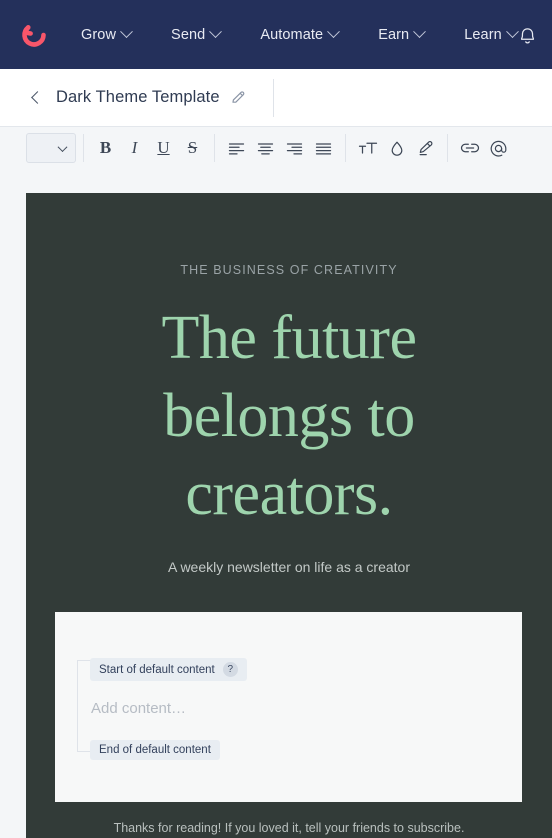 This screenshot has height=838, width=552. What do you see at coordinates (273, 97) in the screenshot?
I see `toolbar-divider` at bounding box center [273, 97].